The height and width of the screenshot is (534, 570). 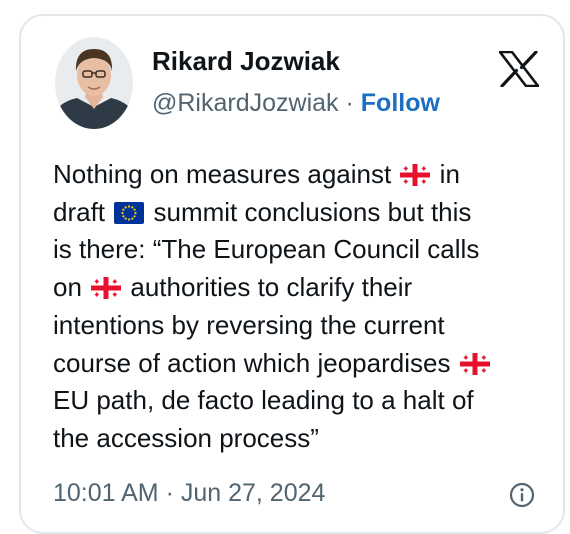 I want to click on tweet-line-2: draft summit conclusions but this, so click(x=305, y=213).